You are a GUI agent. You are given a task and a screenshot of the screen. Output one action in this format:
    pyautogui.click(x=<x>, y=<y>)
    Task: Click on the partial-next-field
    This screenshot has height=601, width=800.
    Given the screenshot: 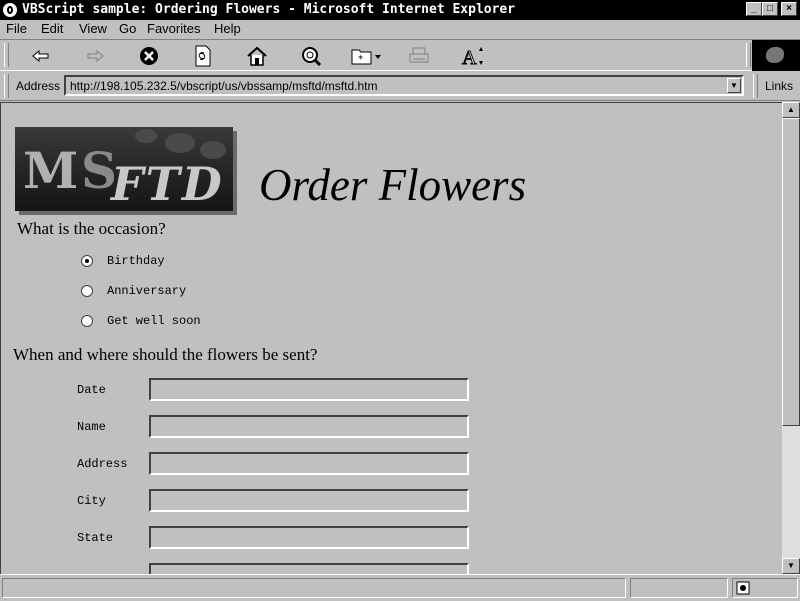 What is the action you would take?
    pyautogui.click(x=309, y=568)
    